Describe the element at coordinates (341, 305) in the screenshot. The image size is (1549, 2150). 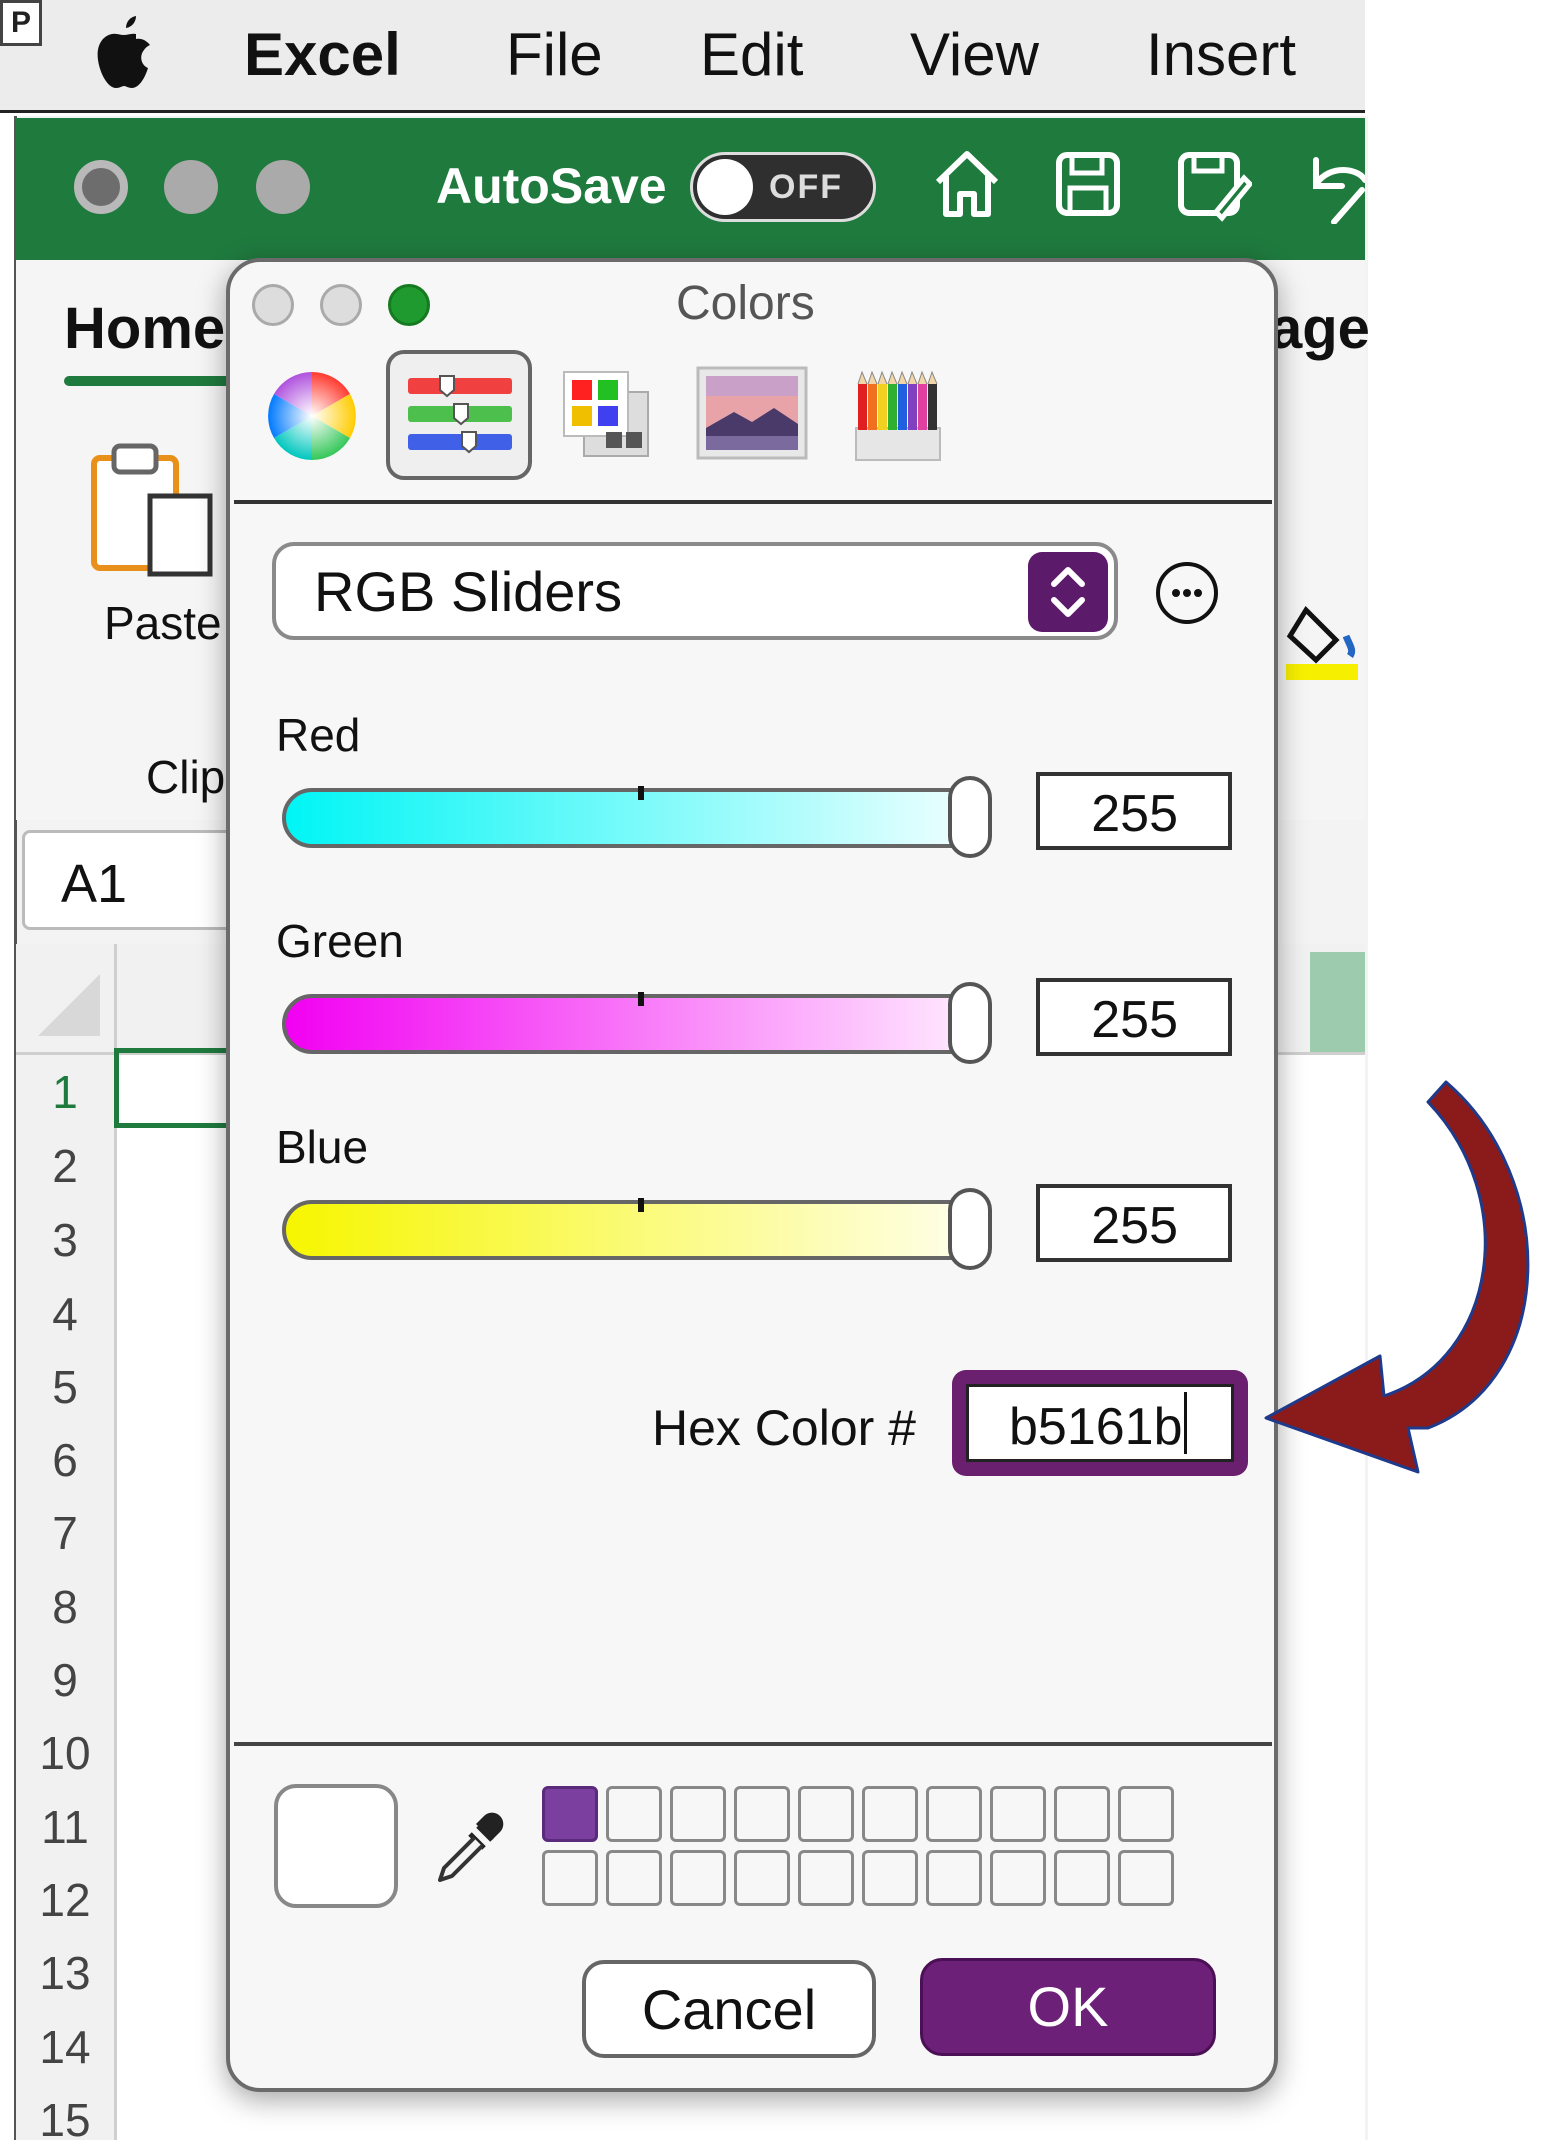
I see `dialog-minimize-button` at that location.